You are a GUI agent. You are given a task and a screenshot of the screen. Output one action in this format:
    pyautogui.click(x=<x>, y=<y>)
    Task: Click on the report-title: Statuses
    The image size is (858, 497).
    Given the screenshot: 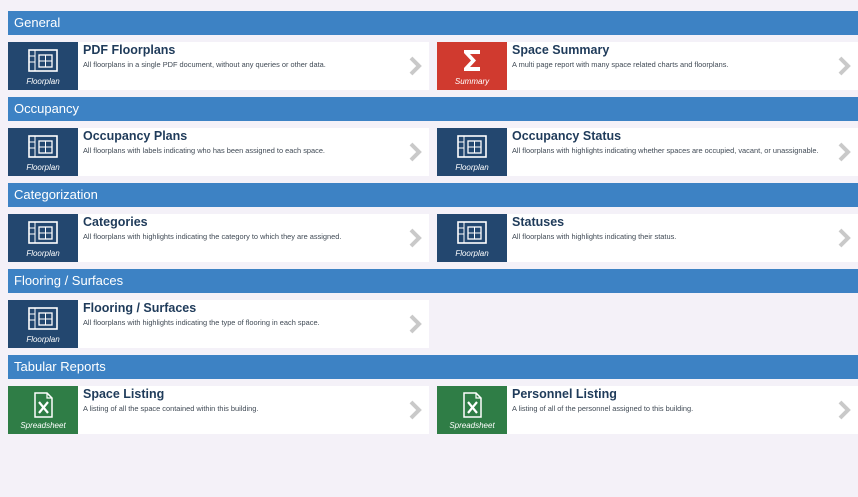 What is the action you would take?
    pyautogui.click(x=538, y=222)
    